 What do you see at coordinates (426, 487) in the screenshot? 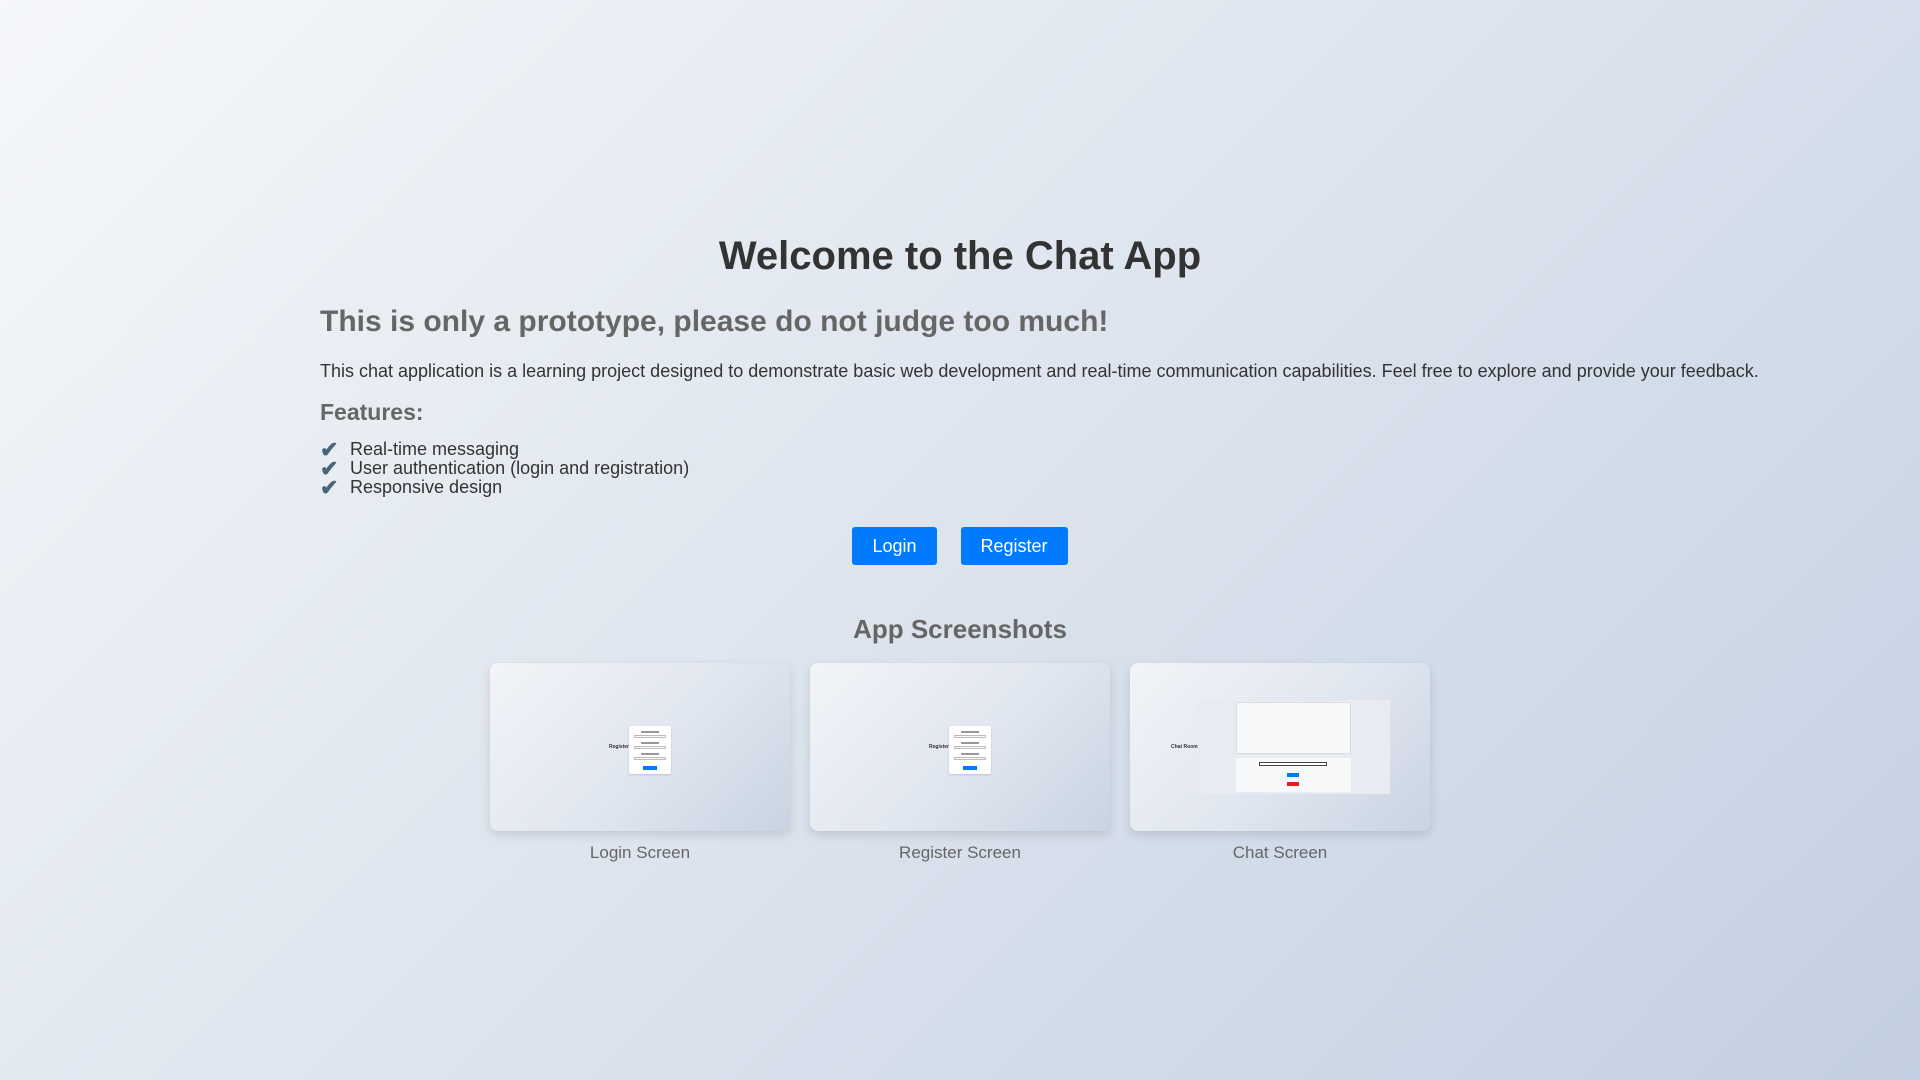
I see `feature-label: Responsive design` at bounding box center [426, 487].